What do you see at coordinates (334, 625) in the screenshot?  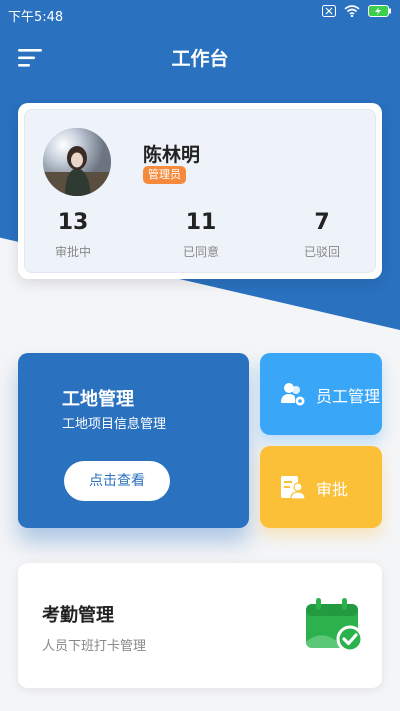 I see `calendar-check-icon` at bounding box center [334, 625].